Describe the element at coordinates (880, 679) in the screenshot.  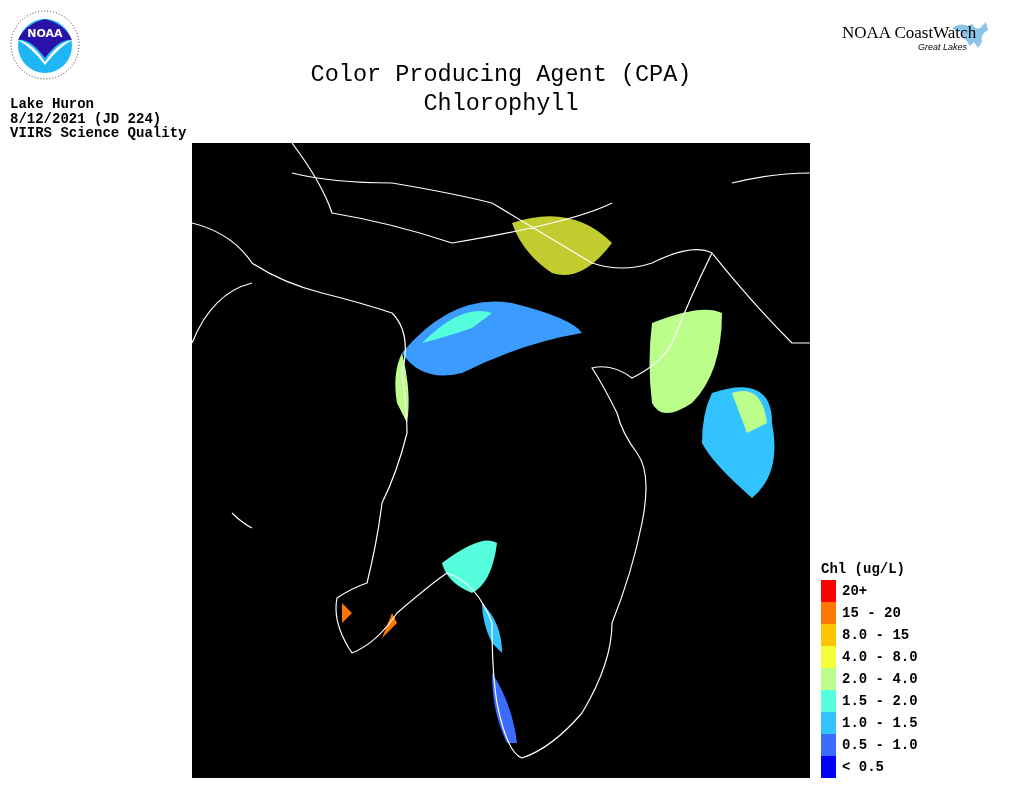
I see `legend-label: 2.0 - 4.0` at that location.